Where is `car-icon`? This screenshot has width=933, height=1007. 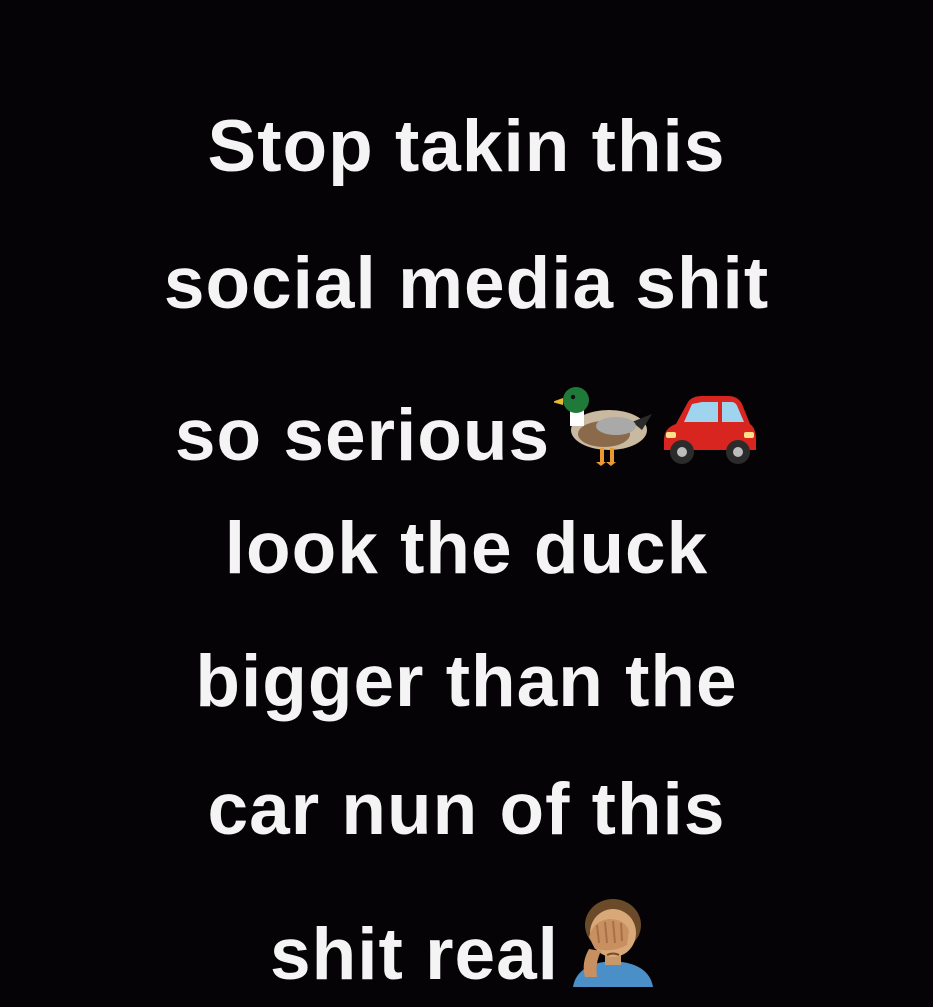 car-icon is located at coordinates (708, 428).